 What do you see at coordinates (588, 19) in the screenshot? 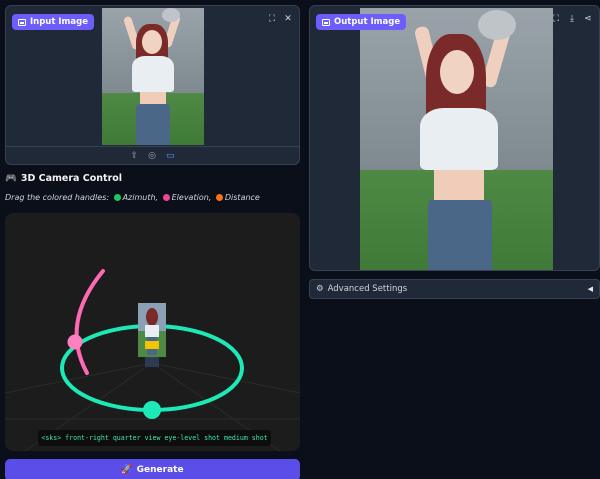
I see `share-icon: ⋖` at bounding box center [588, 19].